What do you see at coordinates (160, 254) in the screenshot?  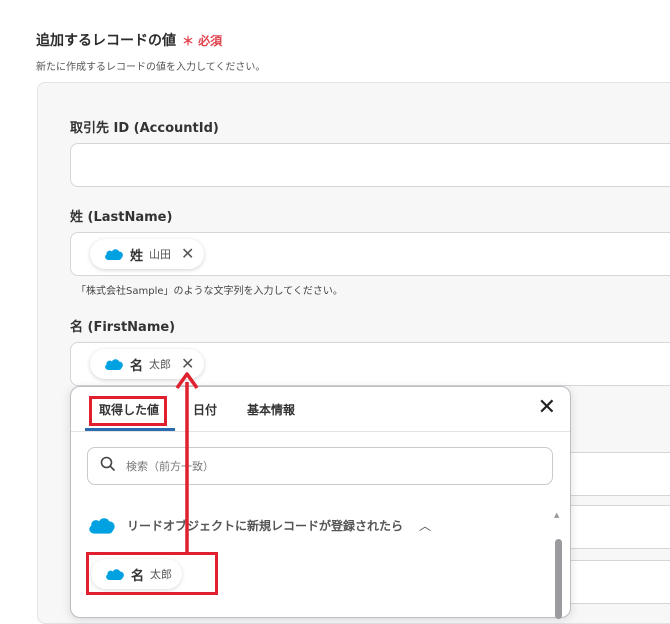 I see `chip-value: 山田` at bounding box center [160, 254].